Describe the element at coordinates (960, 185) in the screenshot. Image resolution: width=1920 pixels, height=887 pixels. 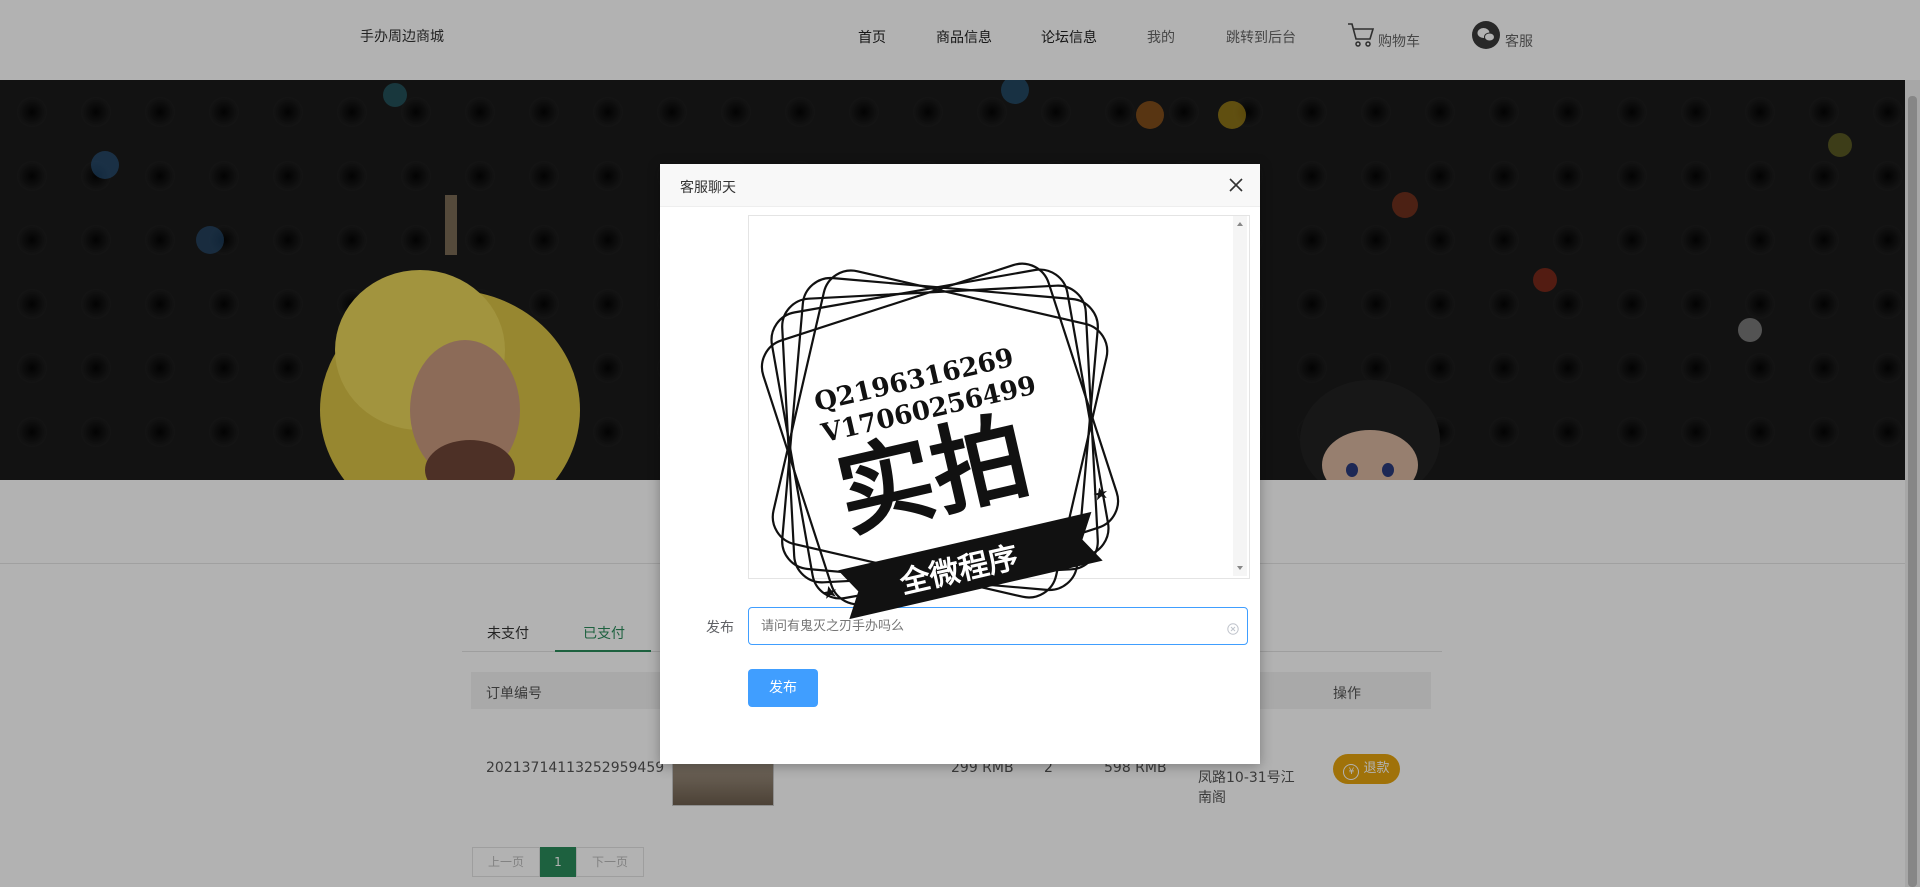
I see `dialog-header` at that location.